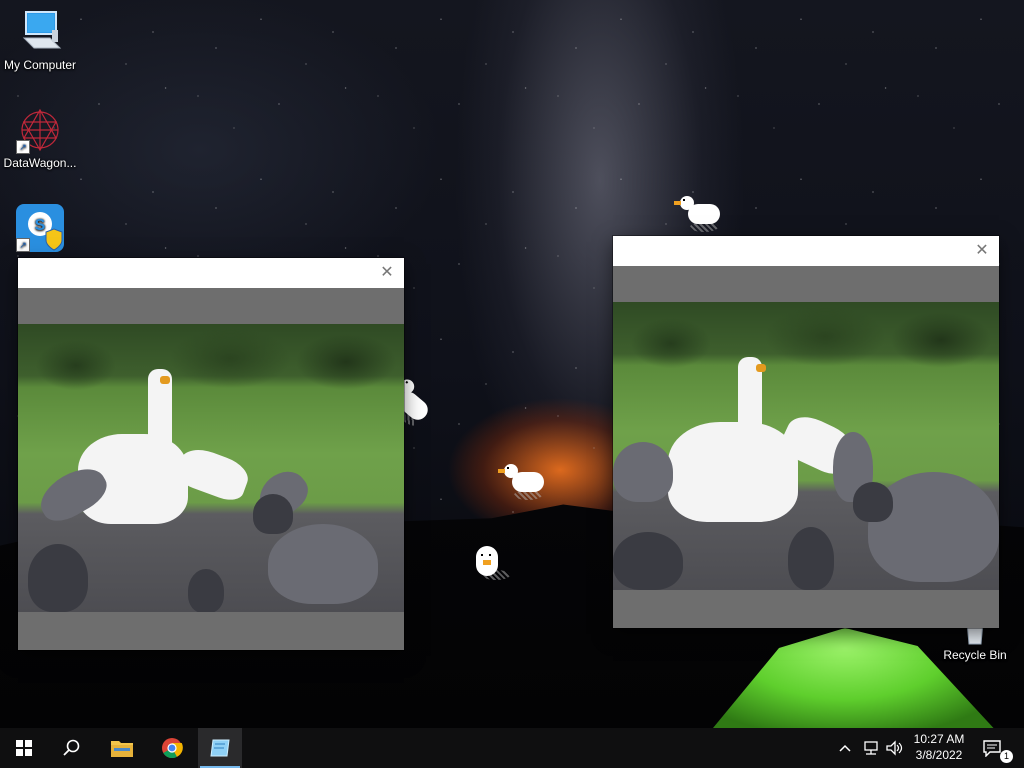  I want to click on tray-chevron, so click(845, 748).